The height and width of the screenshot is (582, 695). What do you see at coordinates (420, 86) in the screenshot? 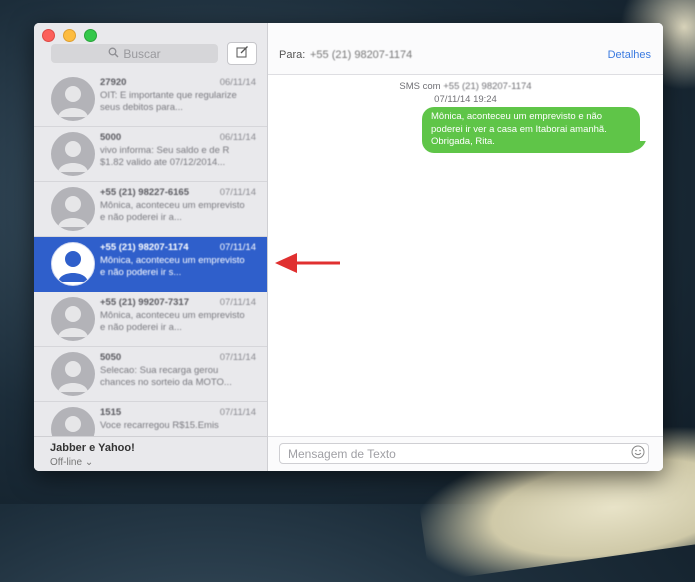
I see `service-prefix: SMS com` at bounding box center [420, 86].